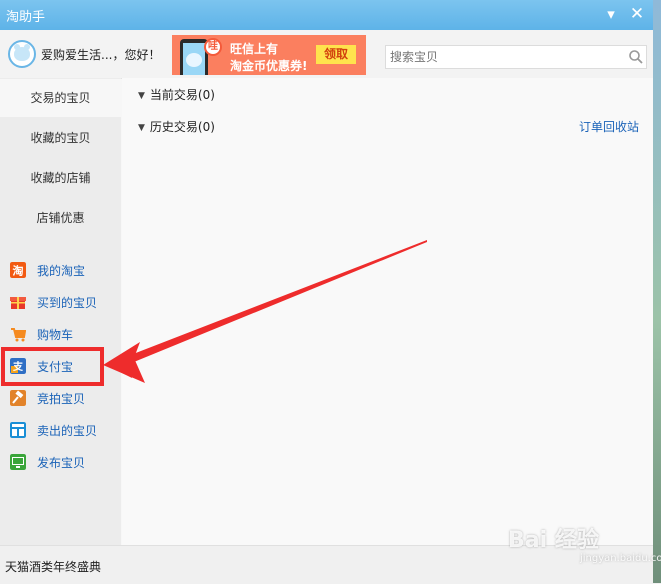  I want to click on watermark-logo: Bai 经验, so click(553, 540).